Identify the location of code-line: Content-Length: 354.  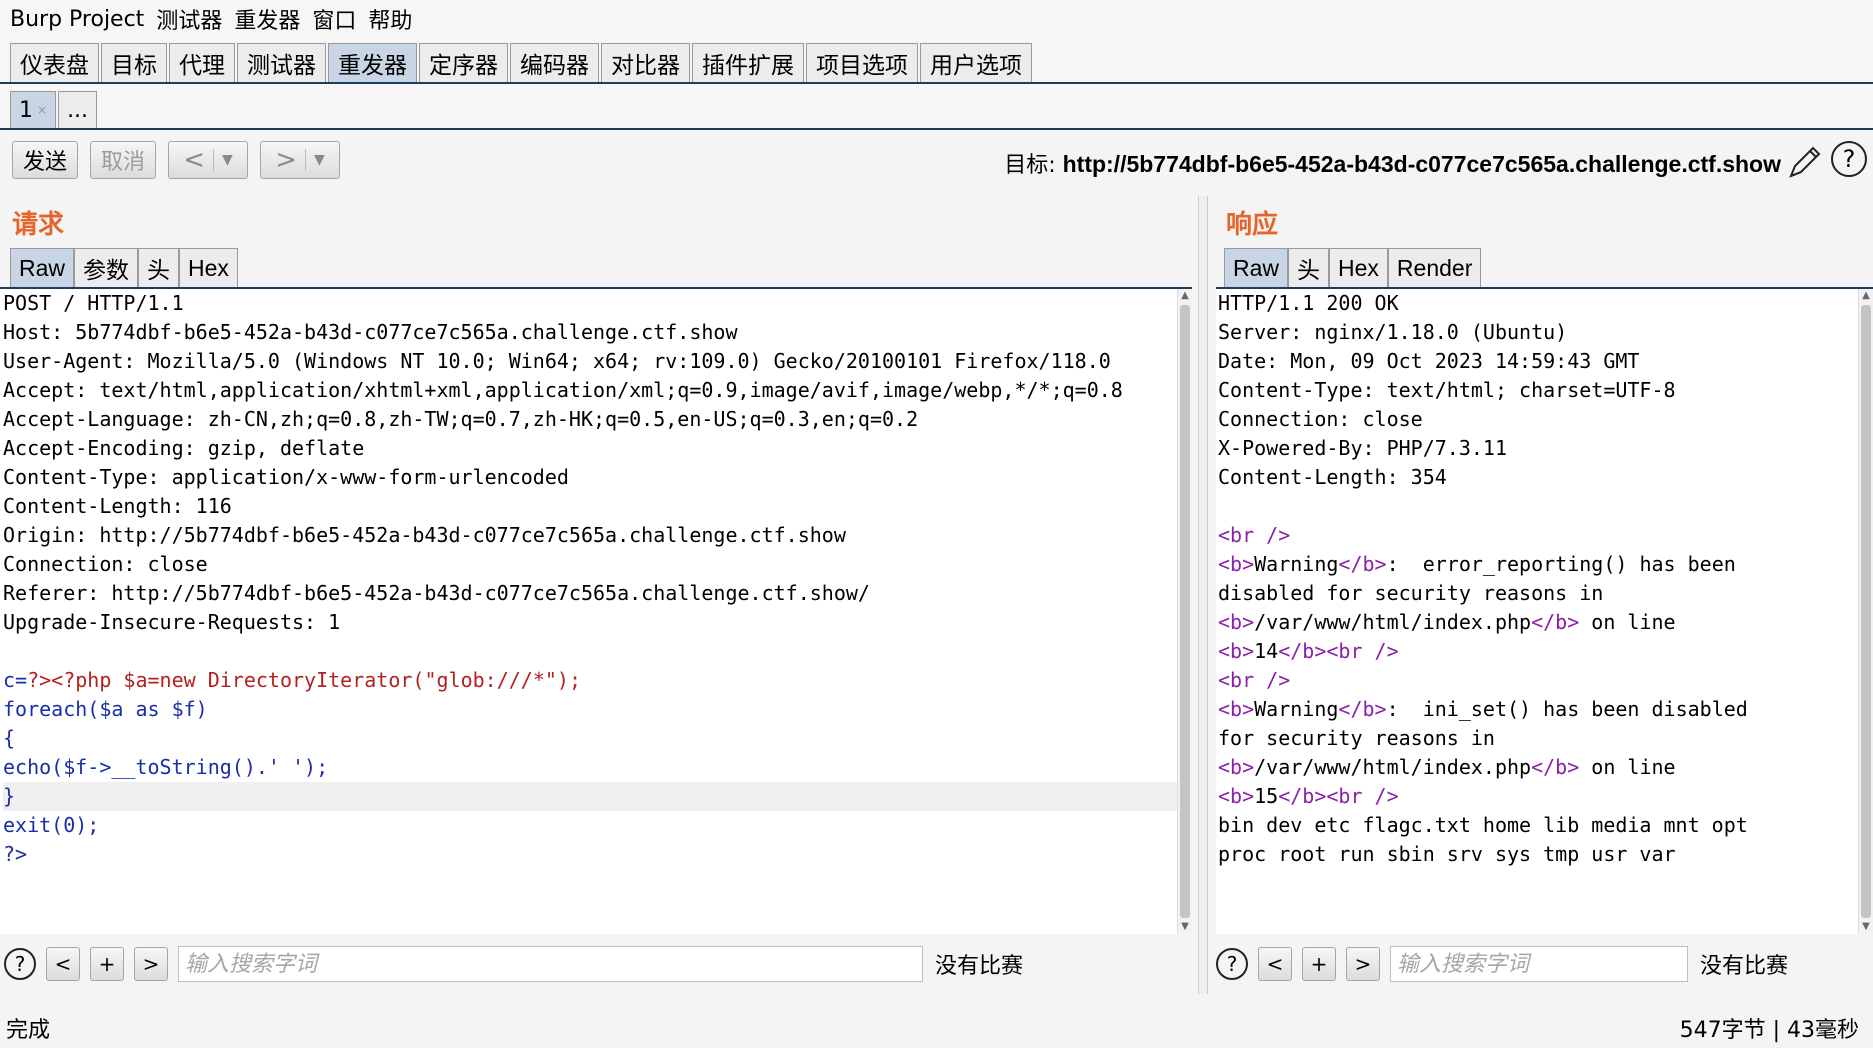
(1332, 477).